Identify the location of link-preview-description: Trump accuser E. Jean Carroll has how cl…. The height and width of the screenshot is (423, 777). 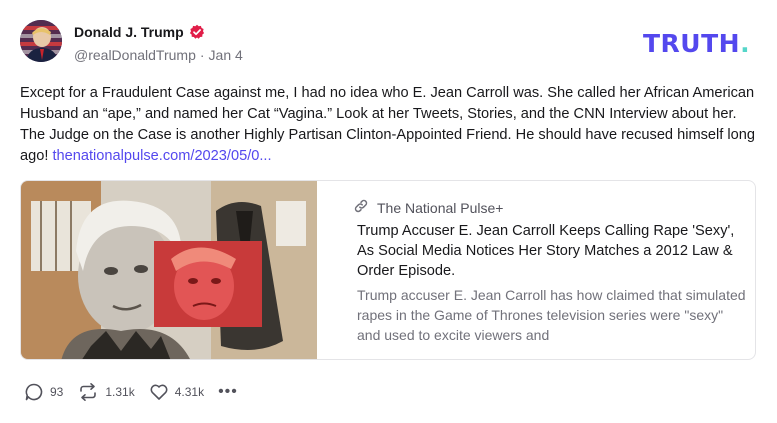
(551, 315).